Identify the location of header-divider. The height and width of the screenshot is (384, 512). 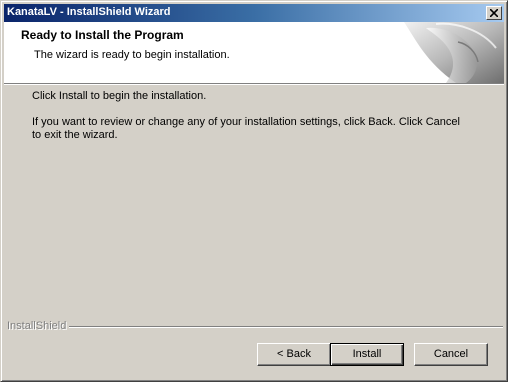
(254, 84).